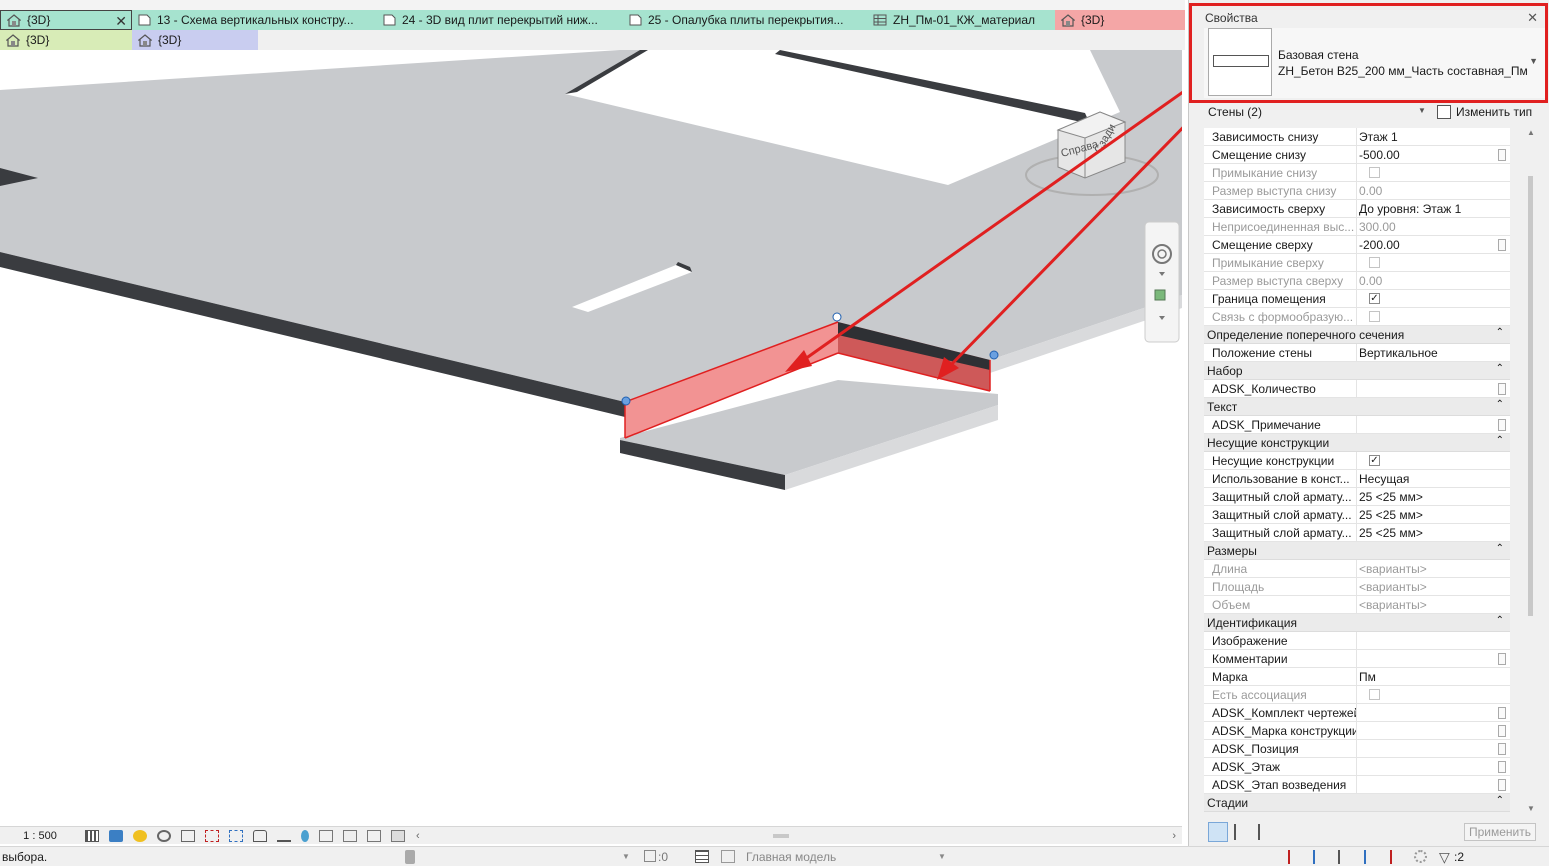 Image resolution: width=1549 pixels, height=866 pixels. I want to click on property-row: ADSK_Количество, so click(1357, 389).